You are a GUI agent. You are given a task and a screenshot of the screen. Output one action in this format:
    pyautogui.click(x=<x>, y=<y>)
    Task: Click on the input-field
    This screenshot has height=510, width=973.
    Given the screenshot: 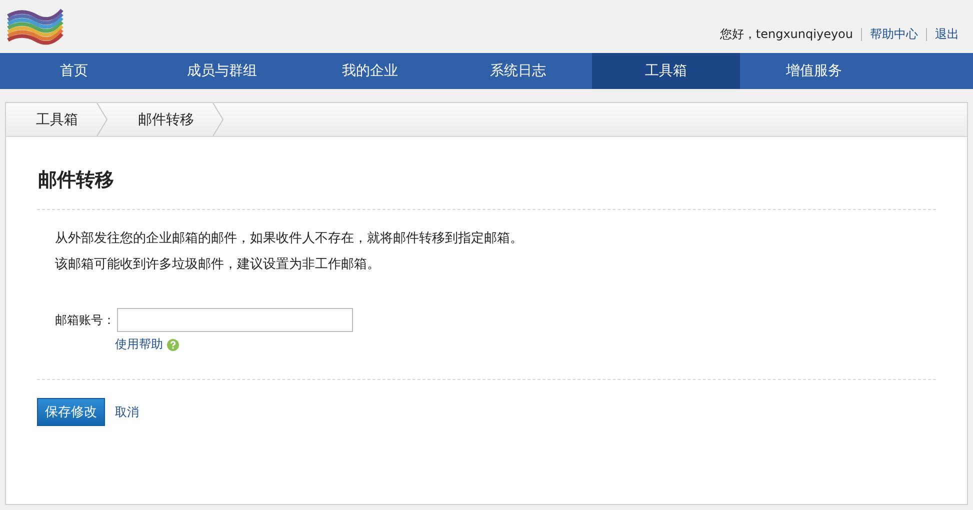 What is the action you would take?
    pyautogui.click(x=235, y=320)
    